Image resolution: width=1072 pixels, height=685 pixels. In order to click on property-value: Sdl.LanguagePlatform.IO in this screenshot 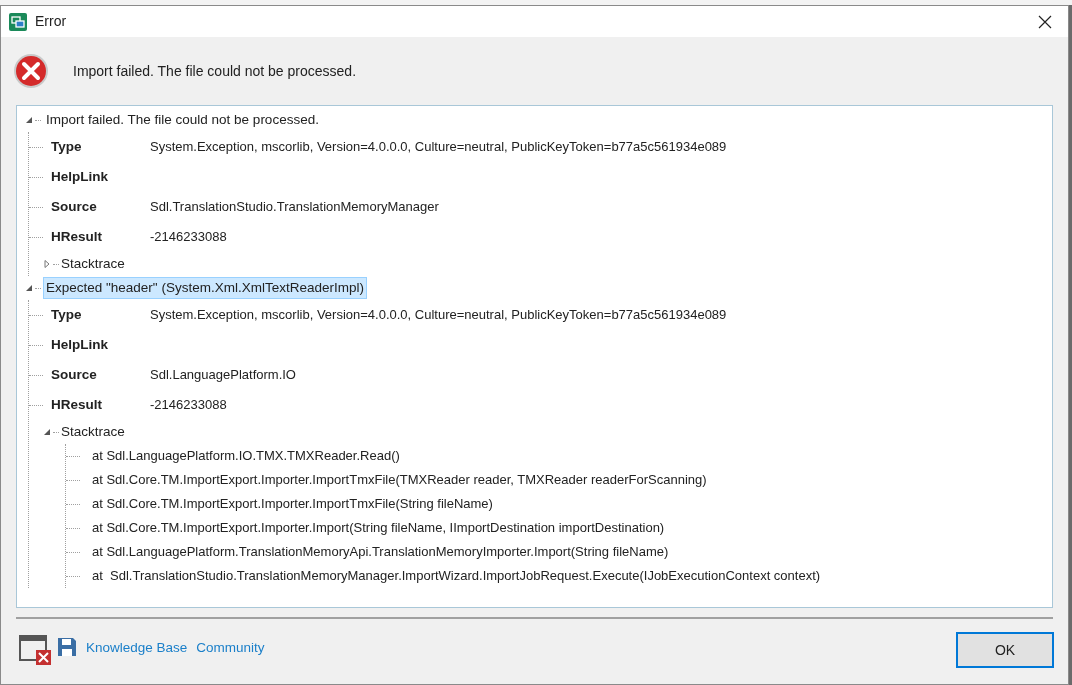, I will do `click(223, 375)`.